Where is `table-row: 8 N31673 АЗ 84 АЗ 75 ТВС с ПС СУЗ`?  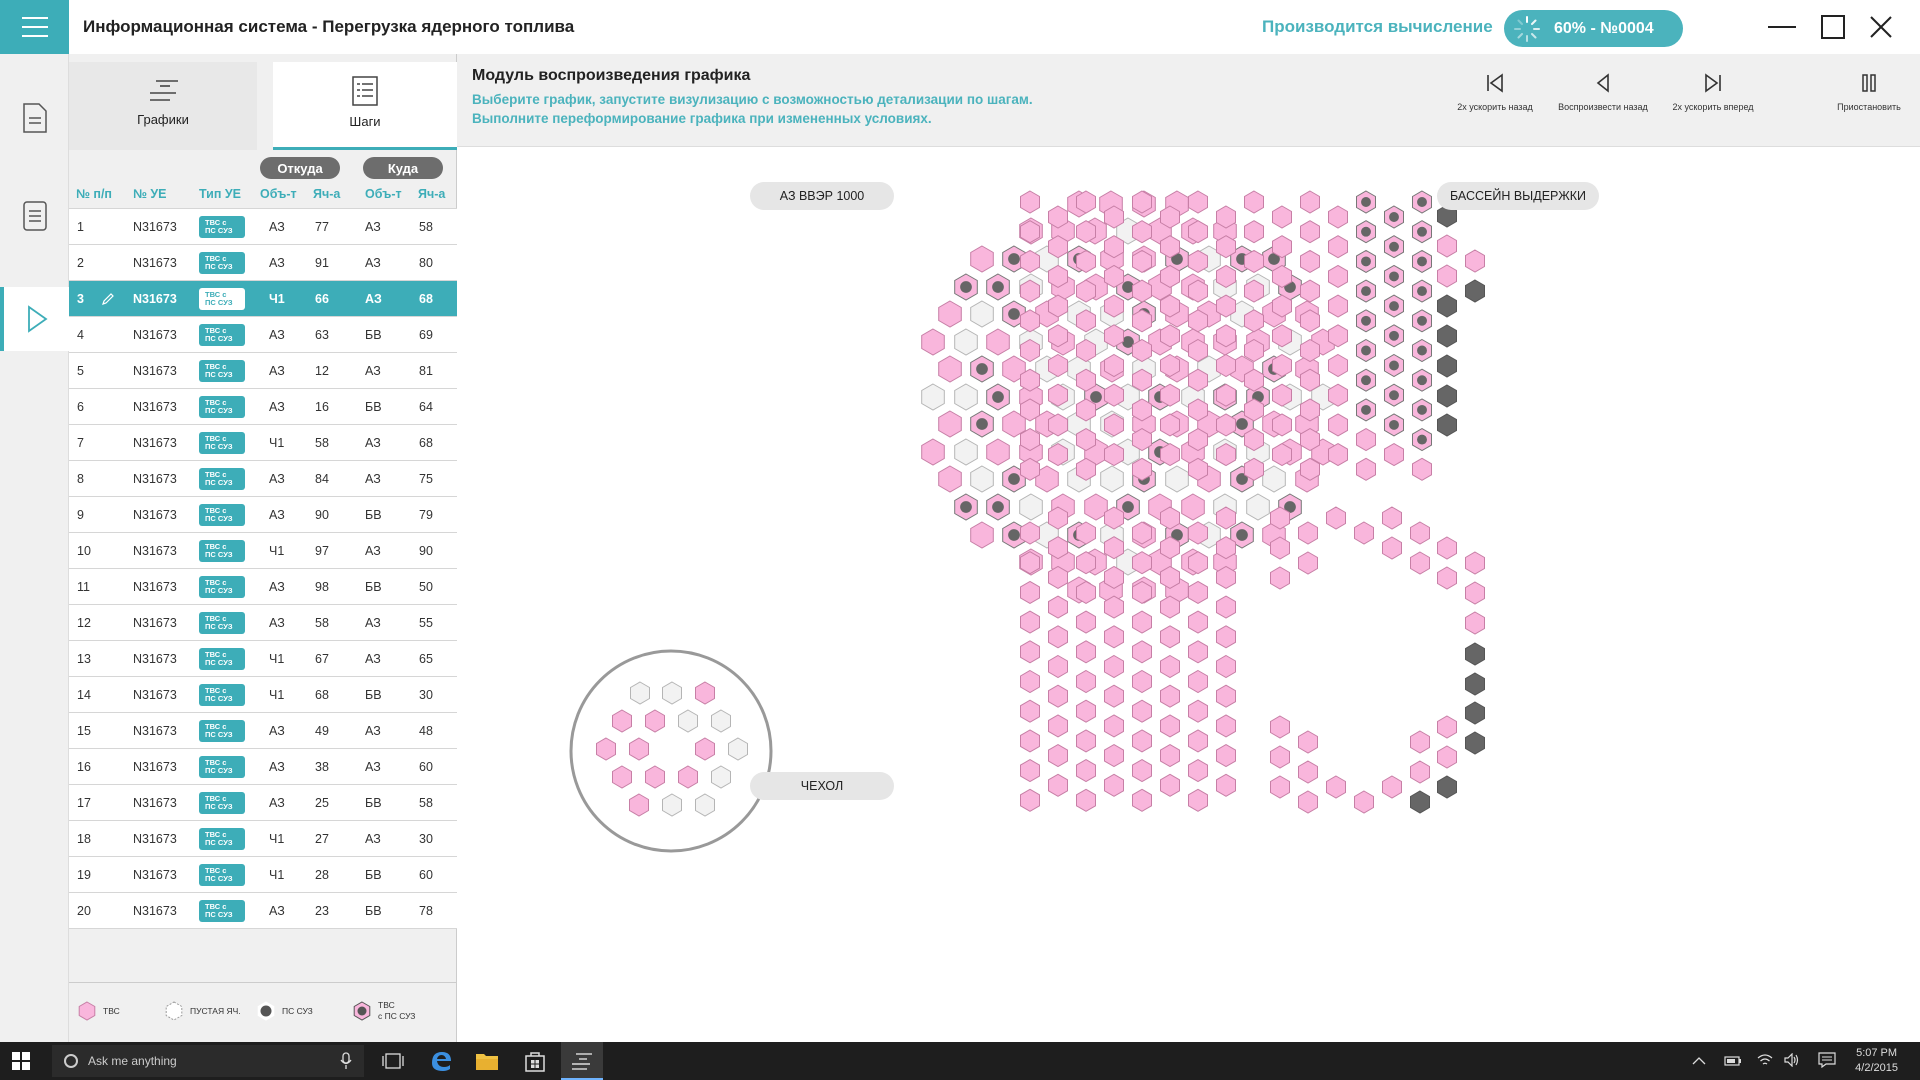 table-row: 8 N31673 АЗ 84 АЗ 75 ТВС с ПС СУЗ is located at coordinates (263, 478).